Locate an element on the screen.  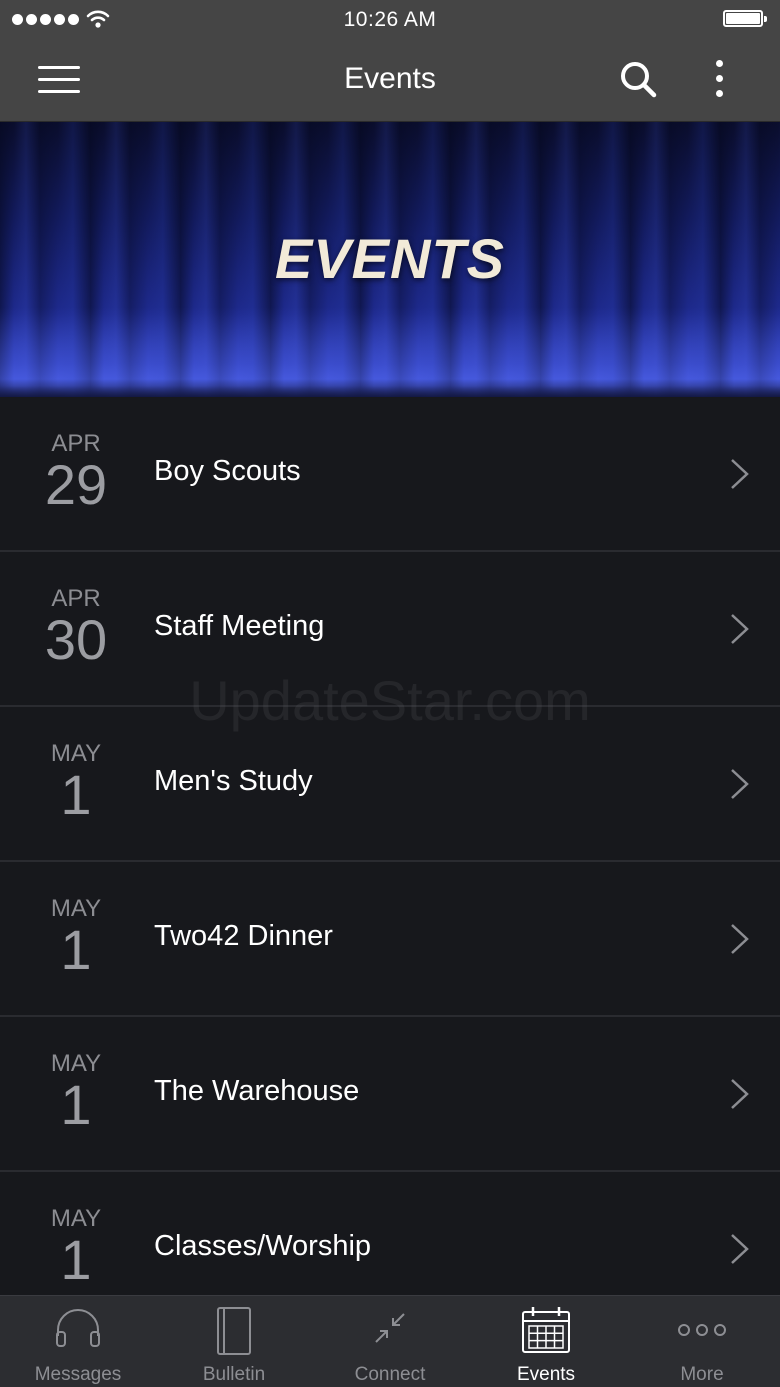
event-title: Staff Meeting is located at coordinates (239, 626).